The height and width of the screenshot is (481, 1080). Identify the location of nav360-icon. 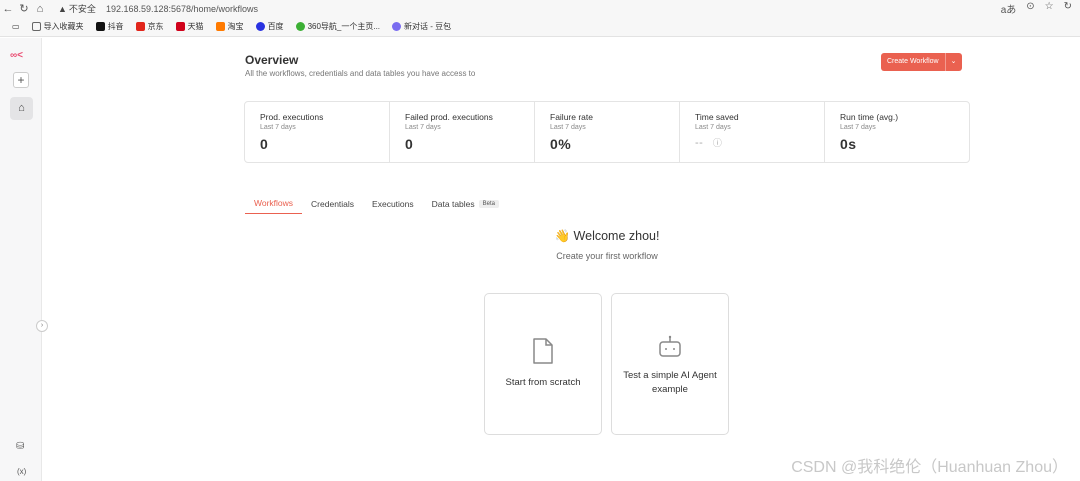
(300, 26).